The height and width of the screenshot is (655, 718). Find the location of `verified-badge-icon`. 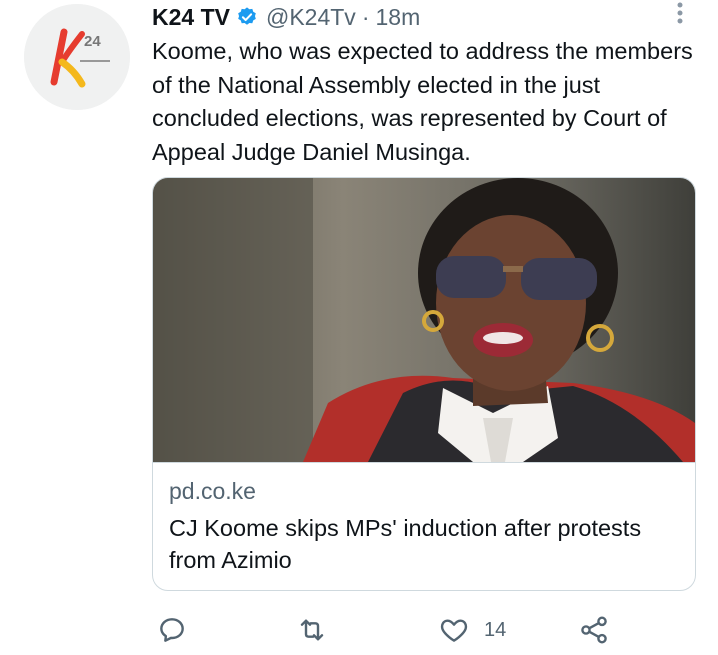

verified-badge-icon is located at coordinates (247, 16).